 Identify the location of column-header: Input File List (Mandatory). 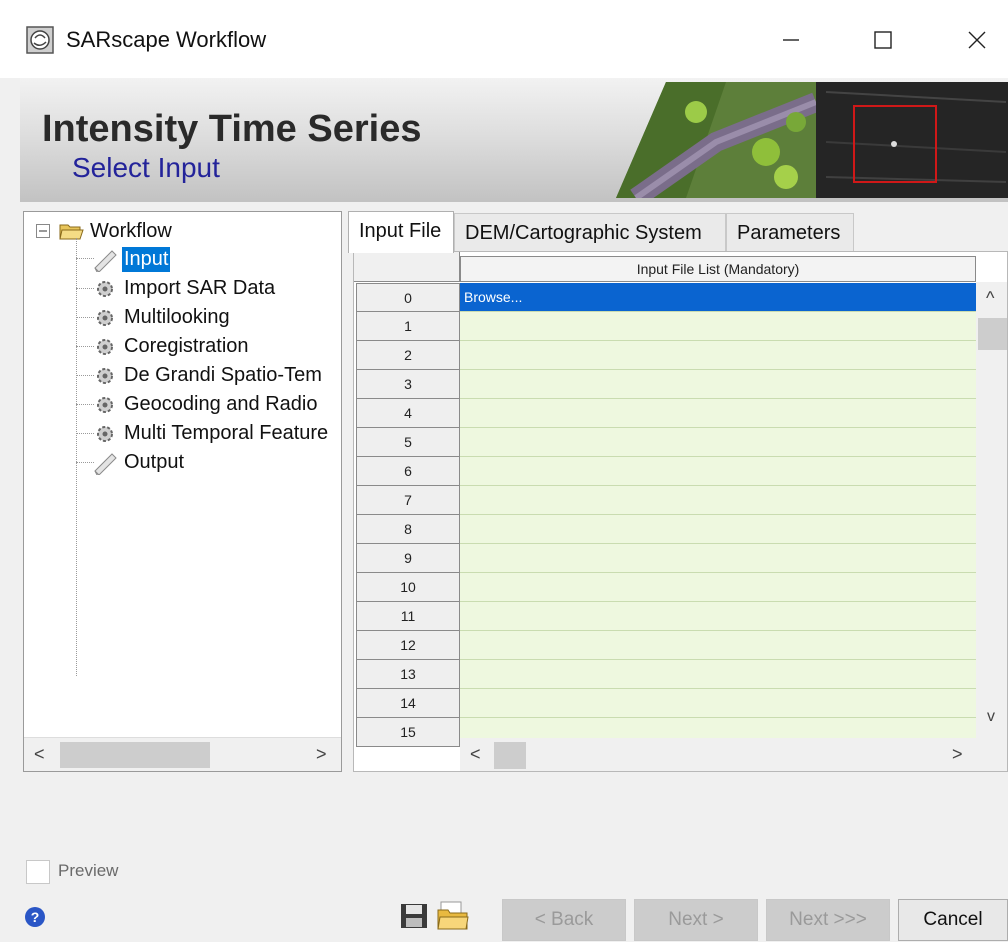
(718, 269).